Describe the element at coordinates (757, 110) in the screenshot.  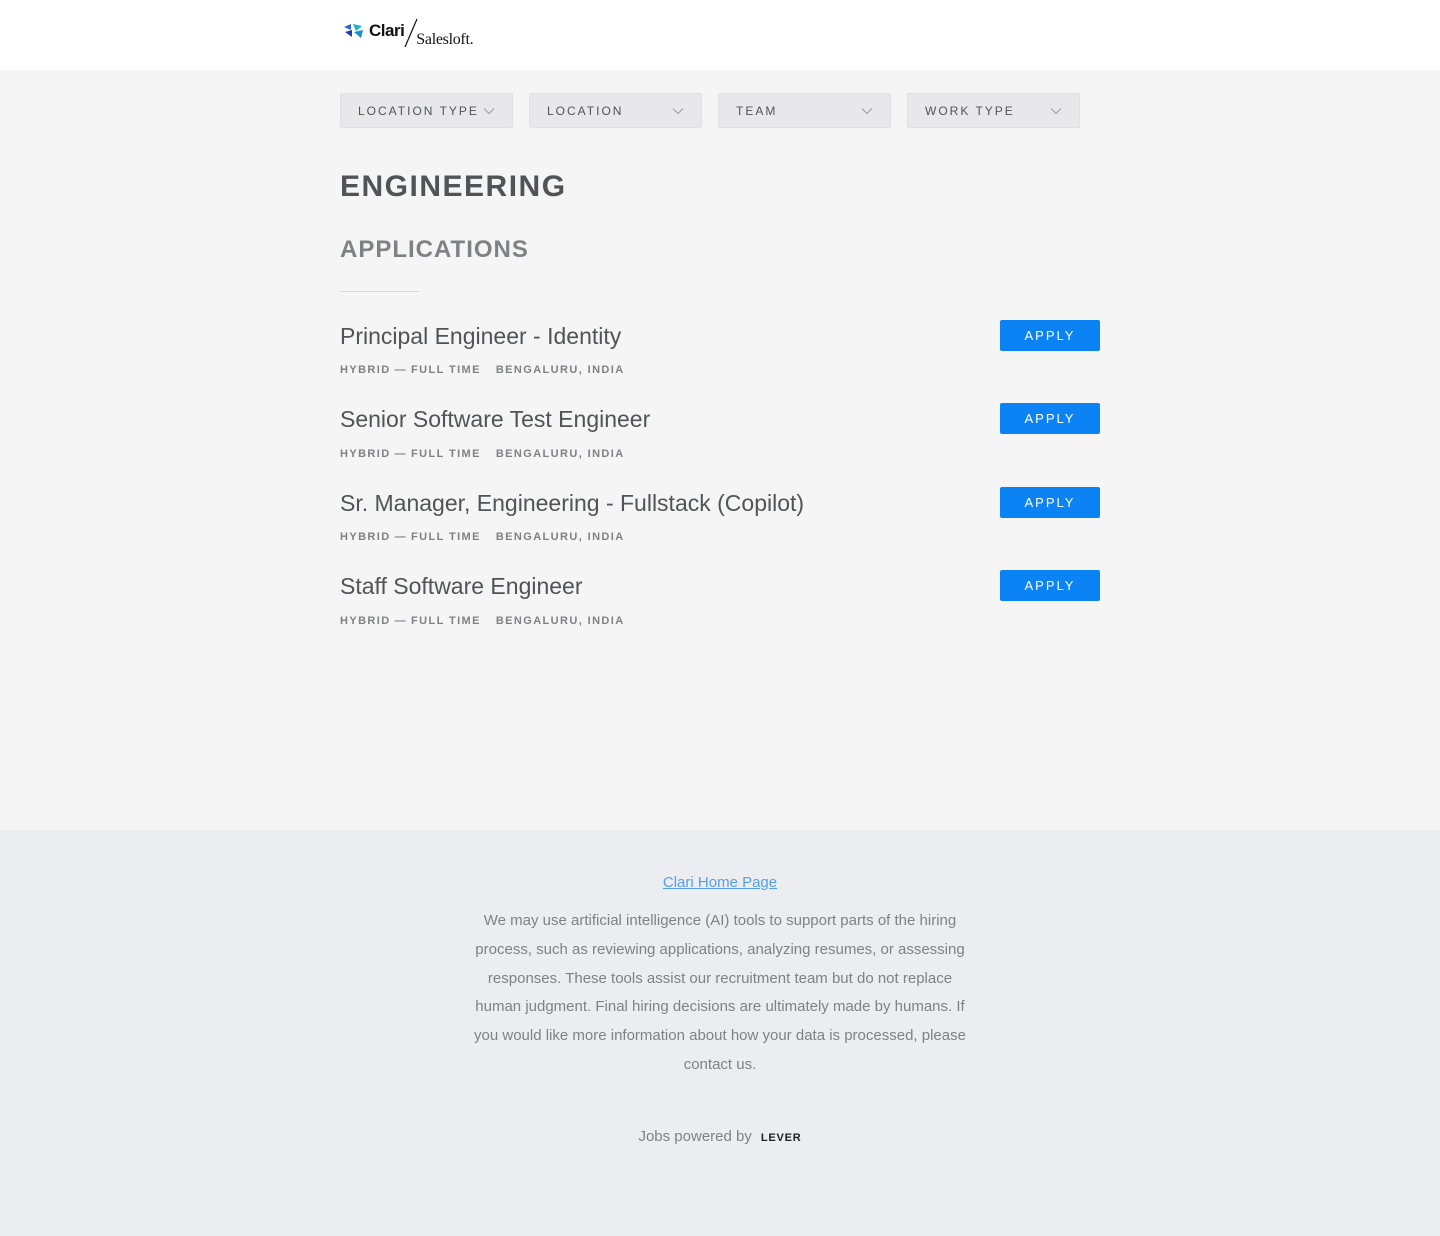
I see `filter-label: TEAM` at that location.